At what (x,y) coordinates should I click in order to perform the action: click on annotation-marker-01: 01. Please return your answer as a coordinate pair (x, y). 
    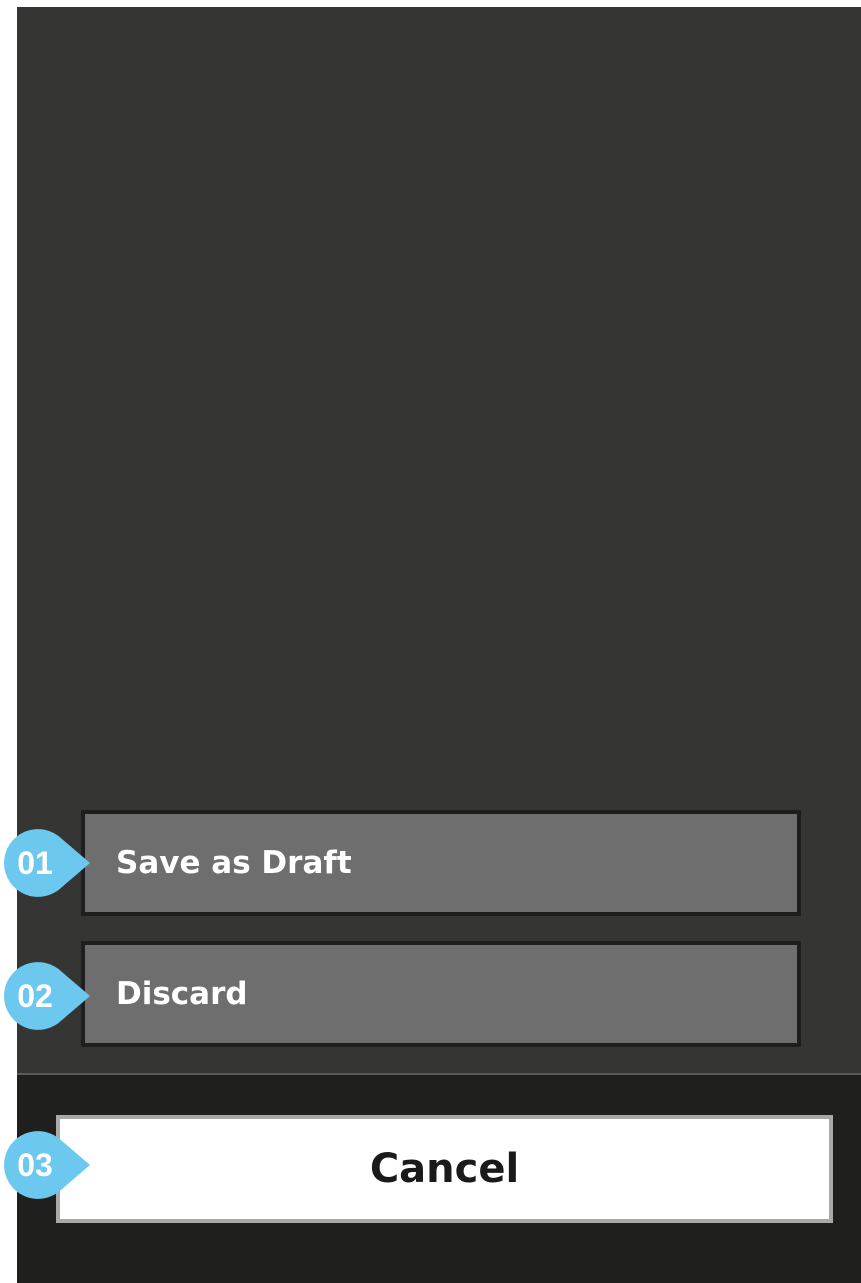
    Looking at the image, I should click on (55, 869).